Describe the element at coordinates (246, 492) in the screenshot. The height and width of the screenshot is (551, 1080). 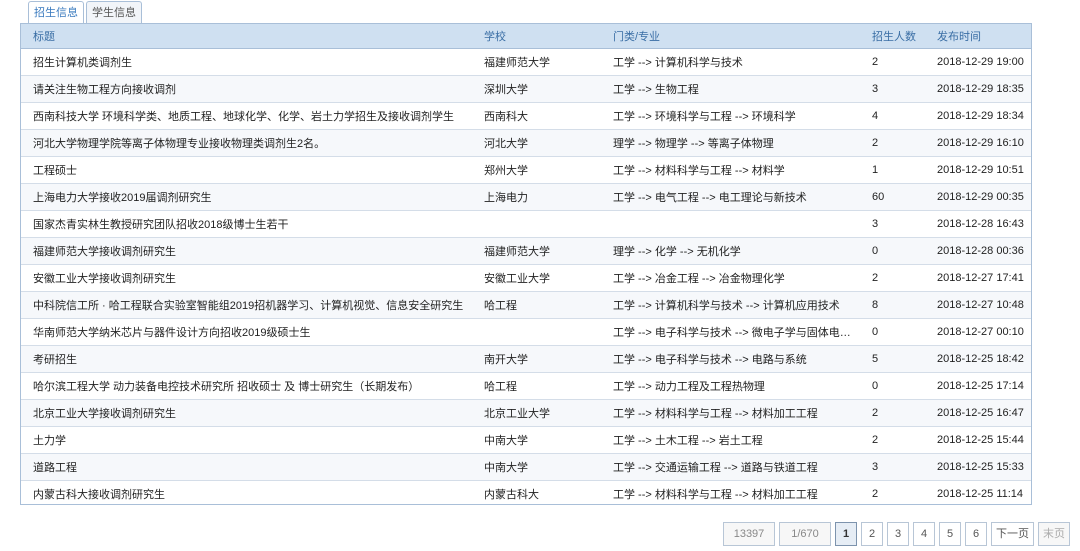
I see `cell-title: 内蒙古科大接收调剂研究生` at that location.